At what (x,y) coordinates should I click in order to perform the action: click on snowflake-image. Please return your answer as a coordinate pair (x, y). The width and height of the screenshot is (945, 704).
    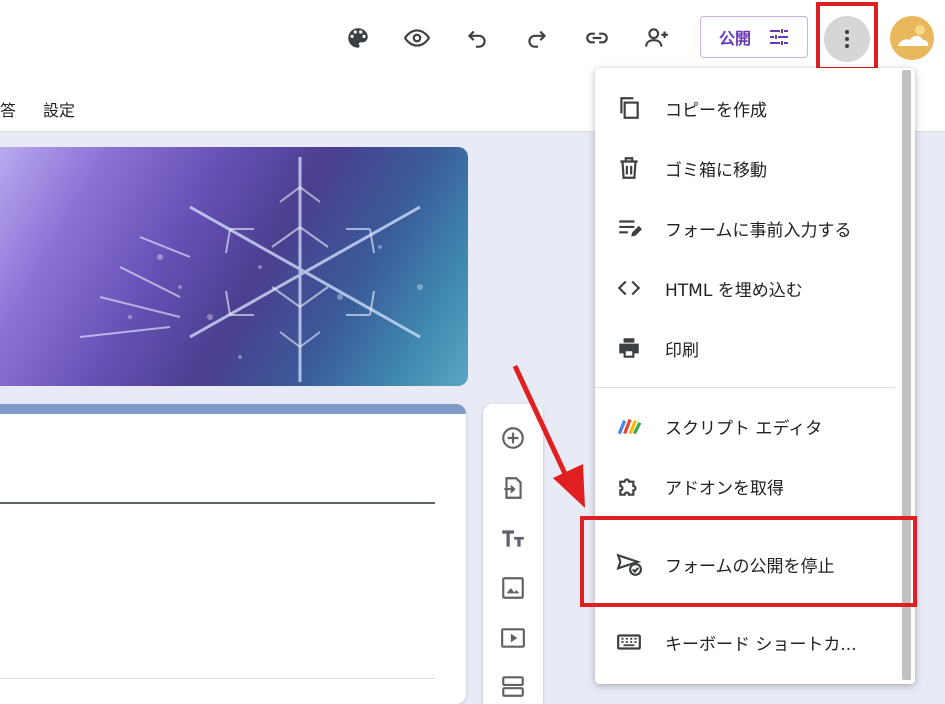
    Looking at the image, I should click on (251, 269).